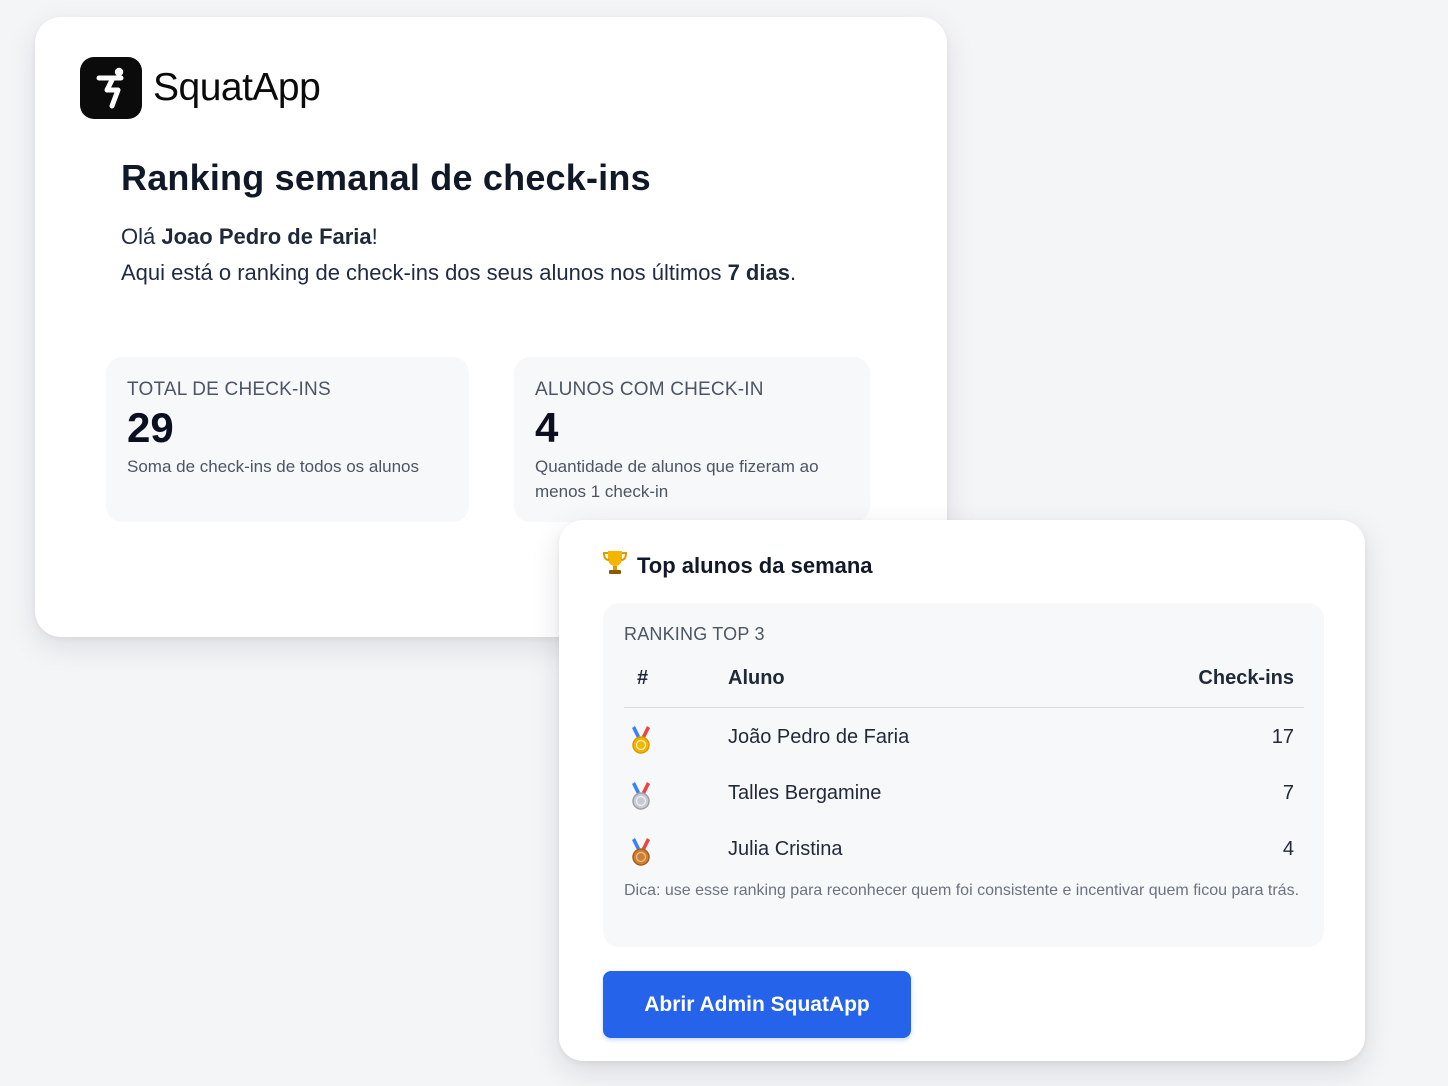 This screenshot has width=1448, height=1086. What do you see at coordinates (964, 795) in the screenshot?
I see `table-row: Talles Bergamine 7` at bounding box center [964, 795].